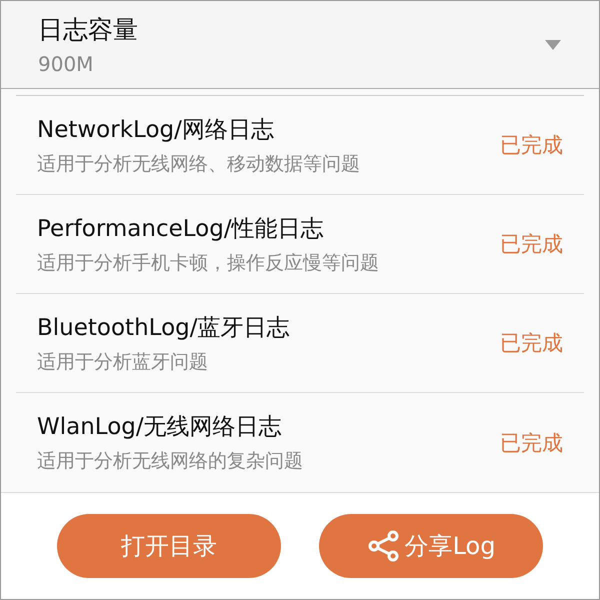 Image resolution: width=600 pixels, height=600 pixels. I want to click on log-title: PerformanceLog/性能日志, so click(181, 229).